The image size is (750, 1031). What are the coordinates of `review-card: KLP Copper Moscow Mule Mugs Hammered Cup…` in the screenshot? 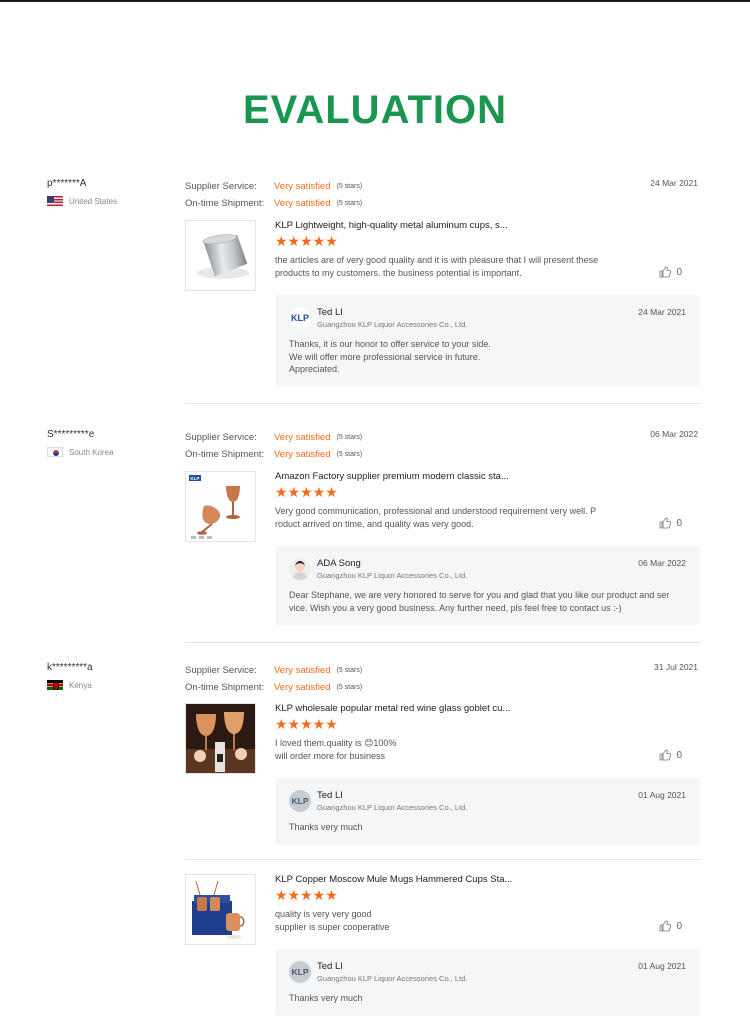 It's located at (375, 949).